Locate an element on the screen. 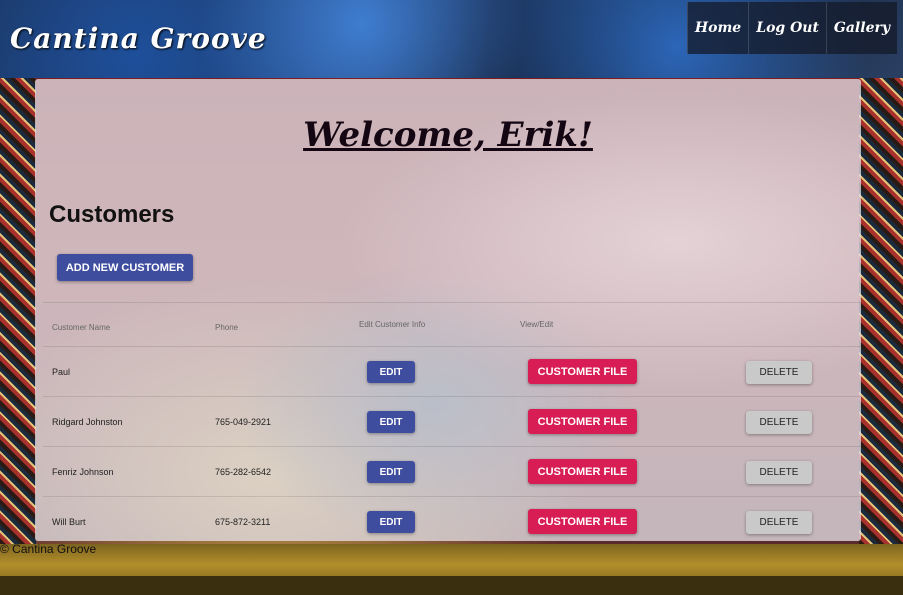  header-edit-customer-info: Edit Customer Info is located at coordinates (392, 324).